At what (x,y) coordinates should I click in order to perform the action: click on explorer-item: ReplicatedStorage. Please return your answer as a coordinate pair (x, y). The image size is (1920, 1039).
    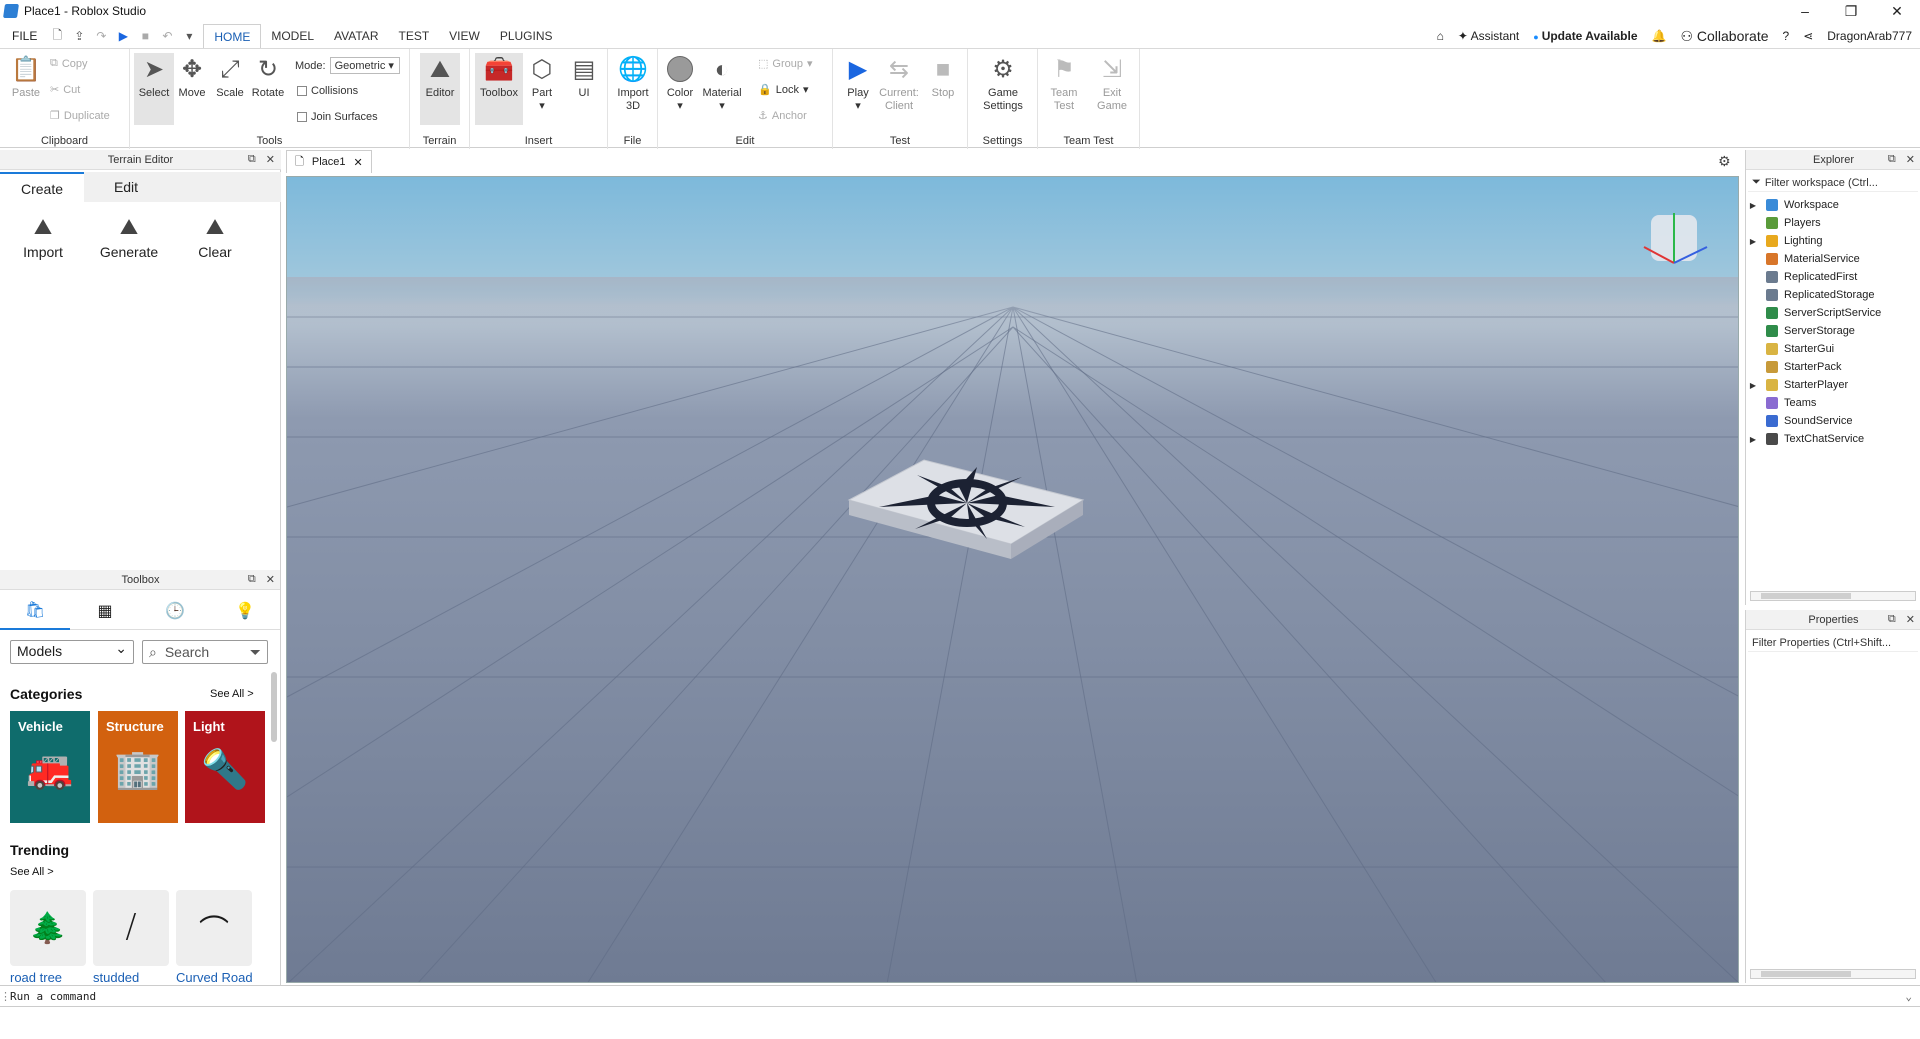
    Looking at the image, I should click on (1833, 295).